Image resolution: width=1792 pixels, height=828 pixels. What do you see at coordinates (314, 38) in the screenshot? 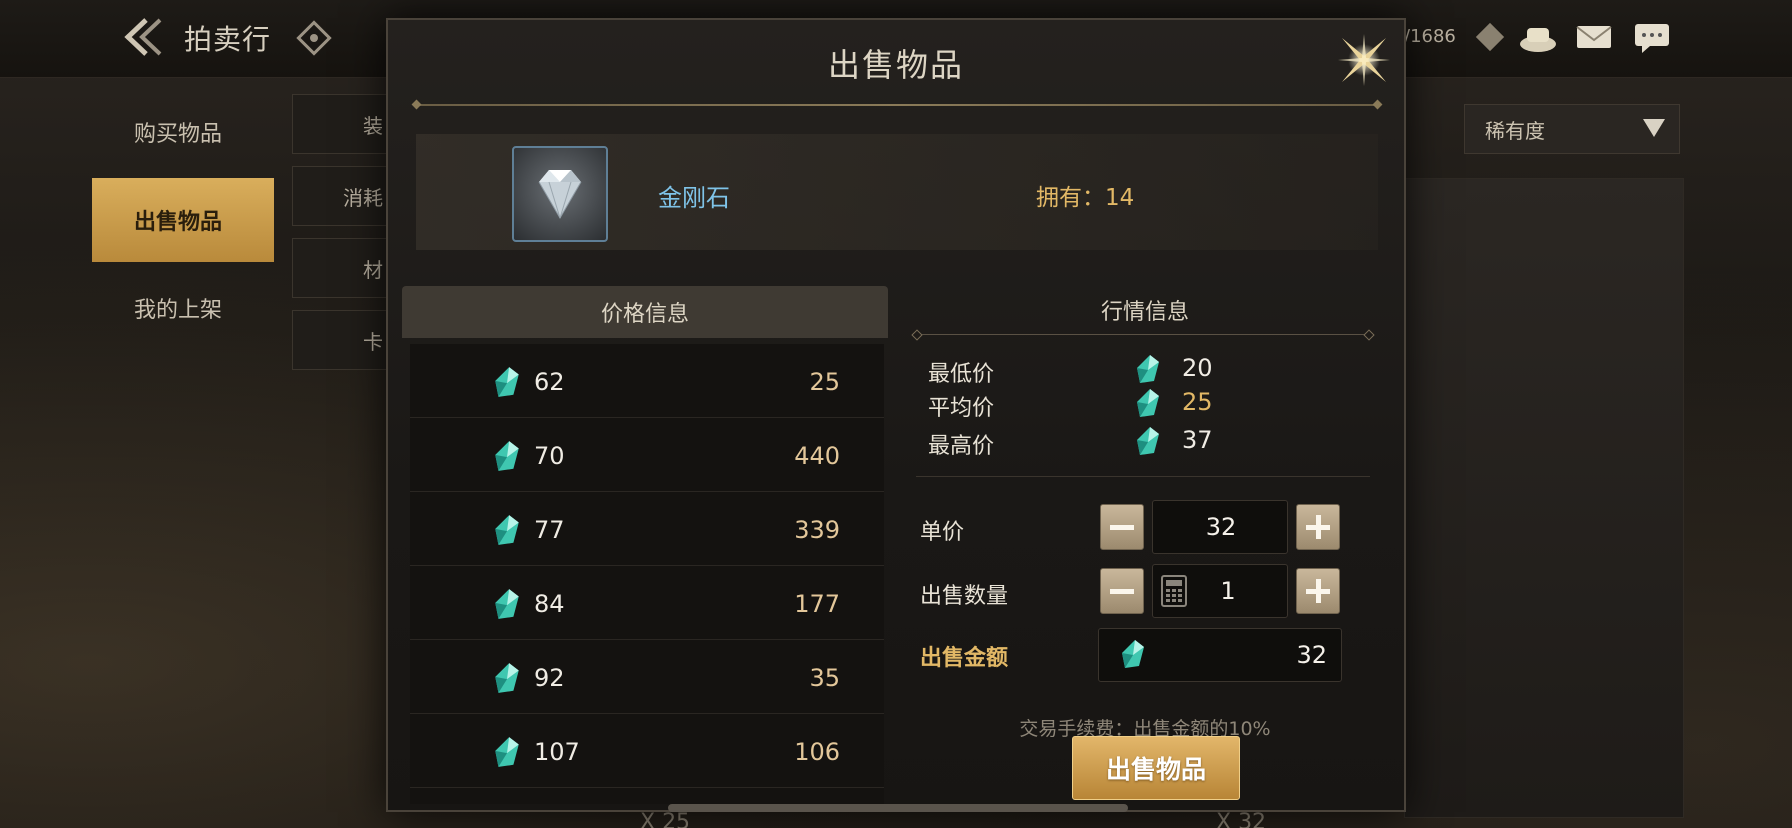
I see `diamond-help-icon` at bounding box center [314, 38].